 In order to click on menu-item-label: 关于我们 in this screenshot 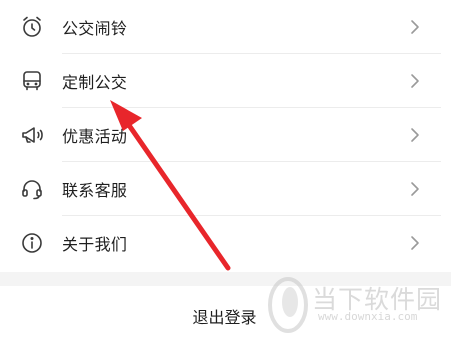, I will do `click(95, 244)`.